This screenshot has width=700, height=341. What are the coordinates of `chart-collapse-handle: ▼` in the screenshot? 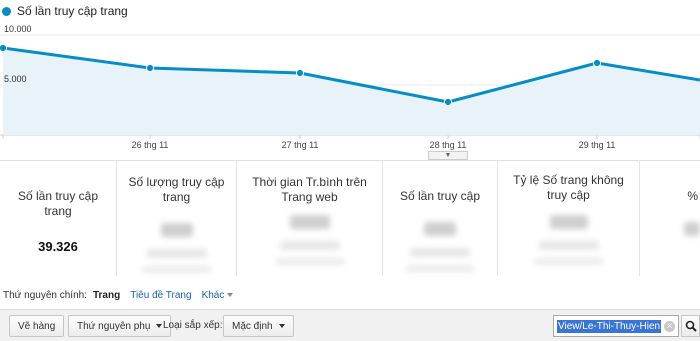 It's located at (448, 155).